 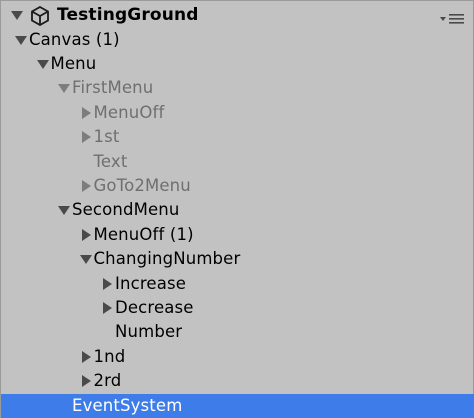 I want to click on hierarchy-item-label: ChangingNumber, so click(x=167, y=259).